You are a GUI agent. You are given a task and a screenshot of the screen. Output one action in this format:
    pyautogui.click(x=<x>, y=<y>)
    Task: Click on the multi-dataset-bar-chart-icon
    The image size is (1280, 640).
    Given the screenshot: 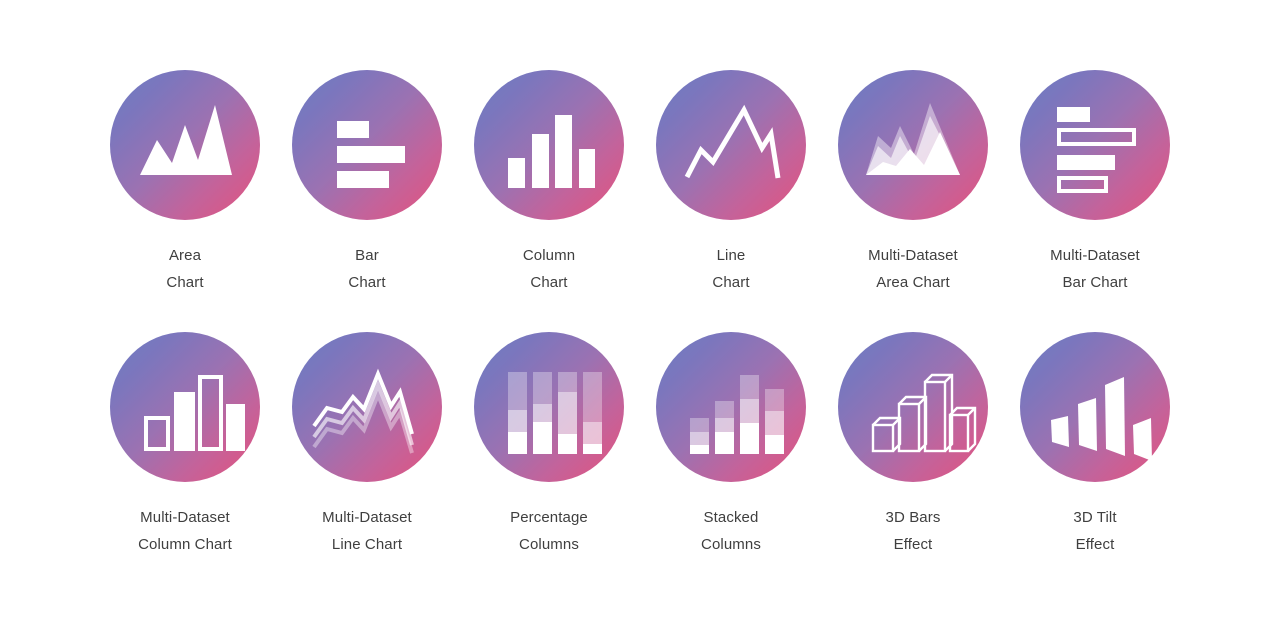 What is the action you would take?
    pyautogui.click(x=1095, y=145)
    